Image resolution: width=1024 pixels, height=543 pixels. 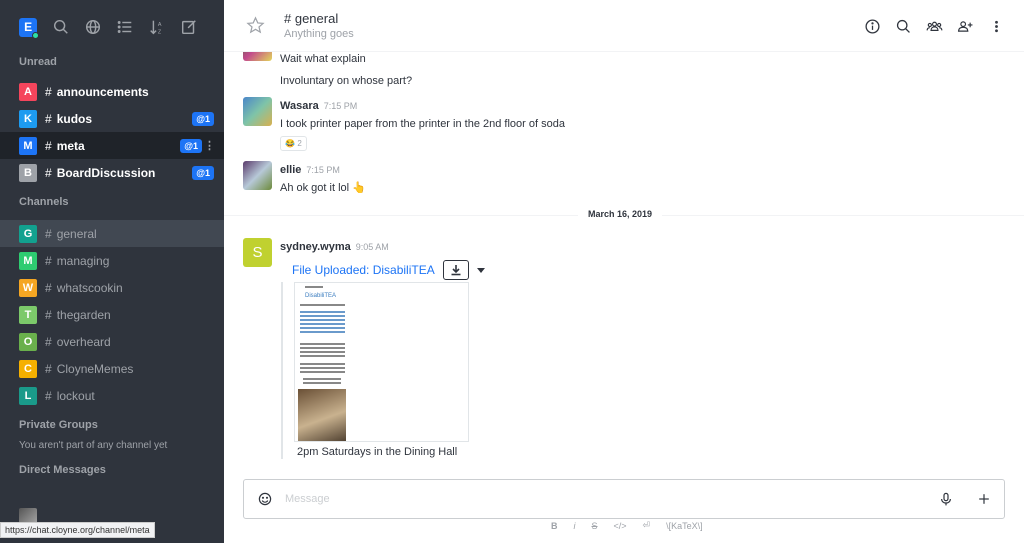 What do you see at coordinates (36, 35) in the screenshot?
I see `online-status-dot` at bounding box center [36, 35].